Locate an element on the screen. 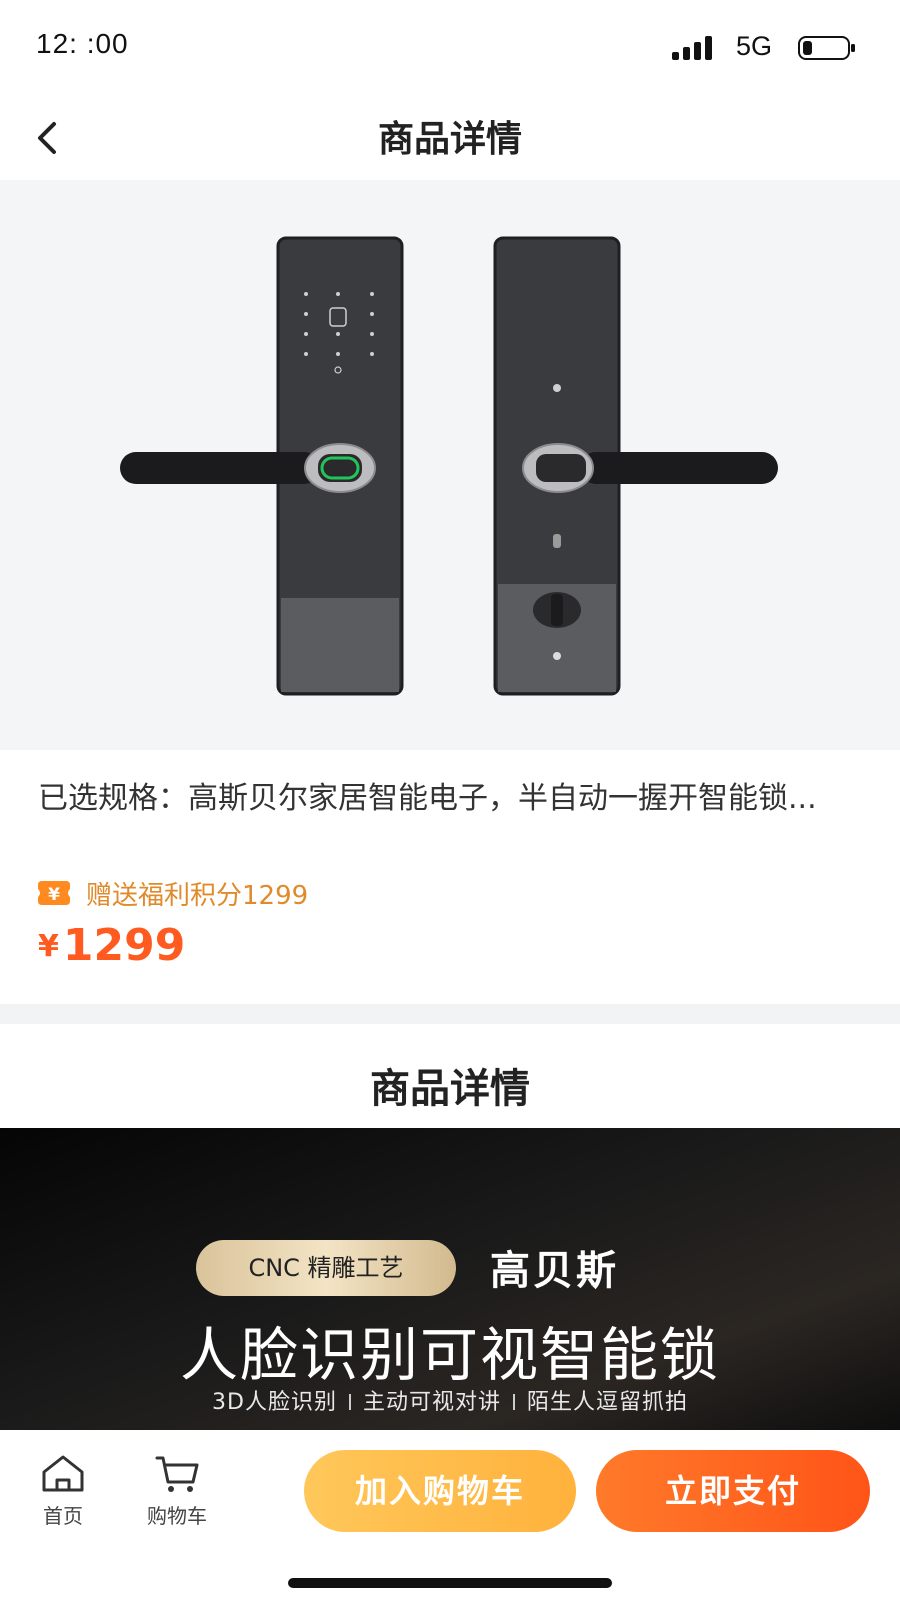 This screenshot has width=900, height=1600. status-time: 12: :00 is located at coordinates (82, 43).